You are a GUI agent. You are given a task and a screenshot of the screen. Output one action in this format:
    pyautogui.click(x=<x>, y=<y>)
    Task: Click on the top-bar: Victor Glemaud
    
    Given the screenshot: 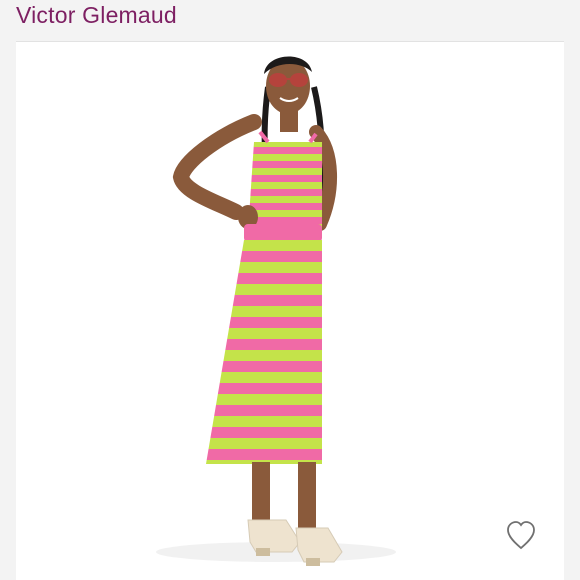 What is the action you would take?
    pyautogui.click(x=290, y=21)
    